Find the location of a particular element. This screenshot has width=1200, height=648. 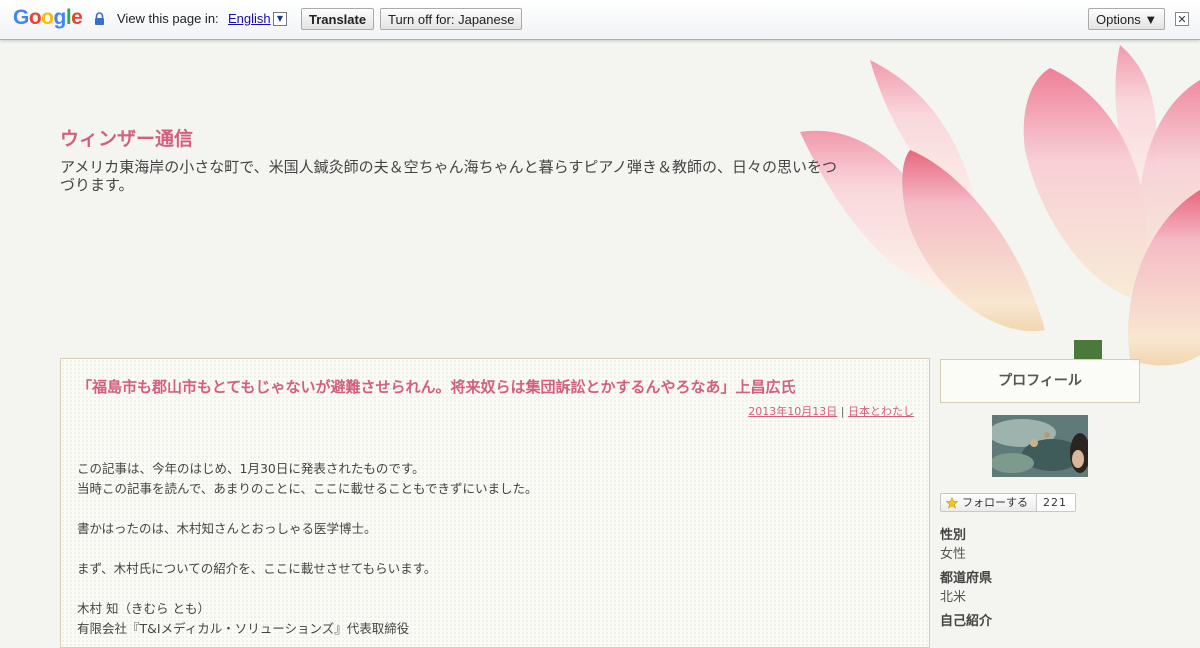

google-logo: Google is located at coordinates (48, 17).